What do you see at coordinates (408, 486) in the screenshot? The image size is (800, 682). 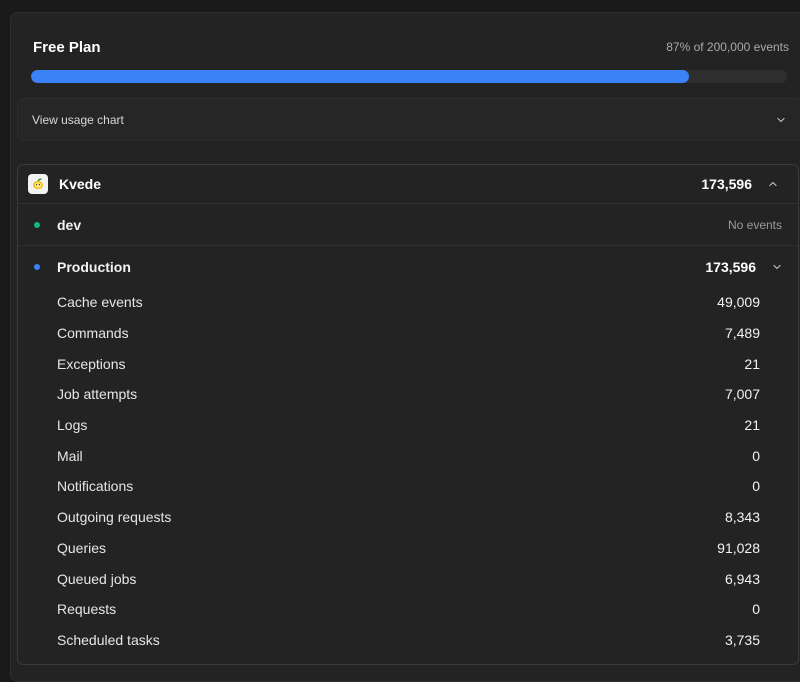 I see `list-item: Notifications 0` at bounding box center [408, 486].